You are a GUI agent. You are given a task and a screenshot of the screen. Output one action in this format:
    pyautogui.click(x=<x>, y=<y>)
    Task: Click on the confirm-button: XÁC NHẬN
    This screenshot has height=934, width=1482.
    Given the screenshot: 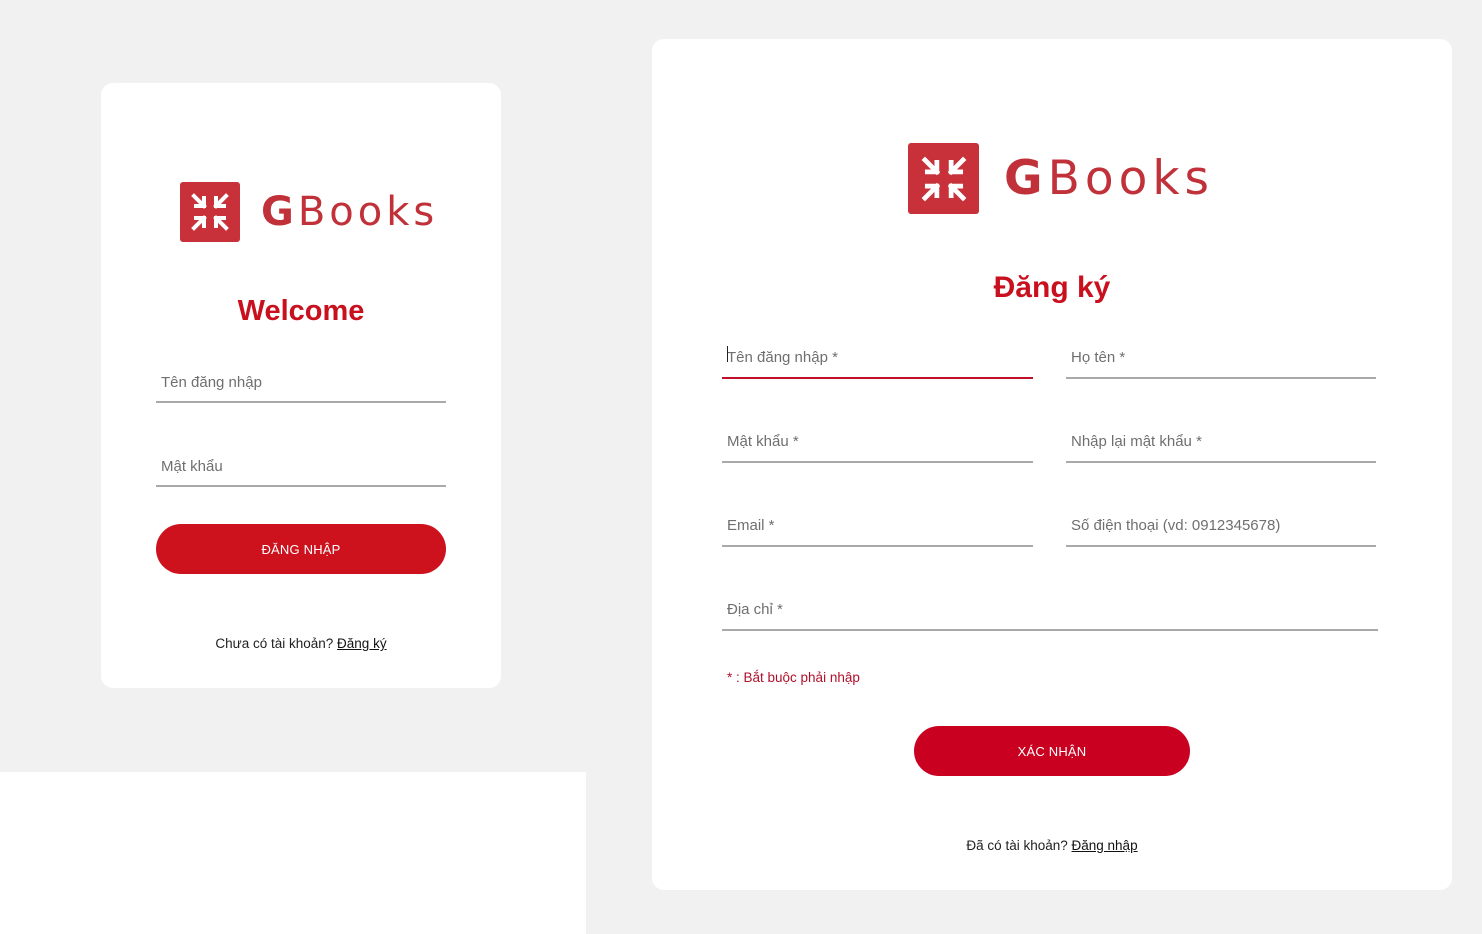 What is the action you would take?
    pyautogui.click(x=1052, y=751)
    